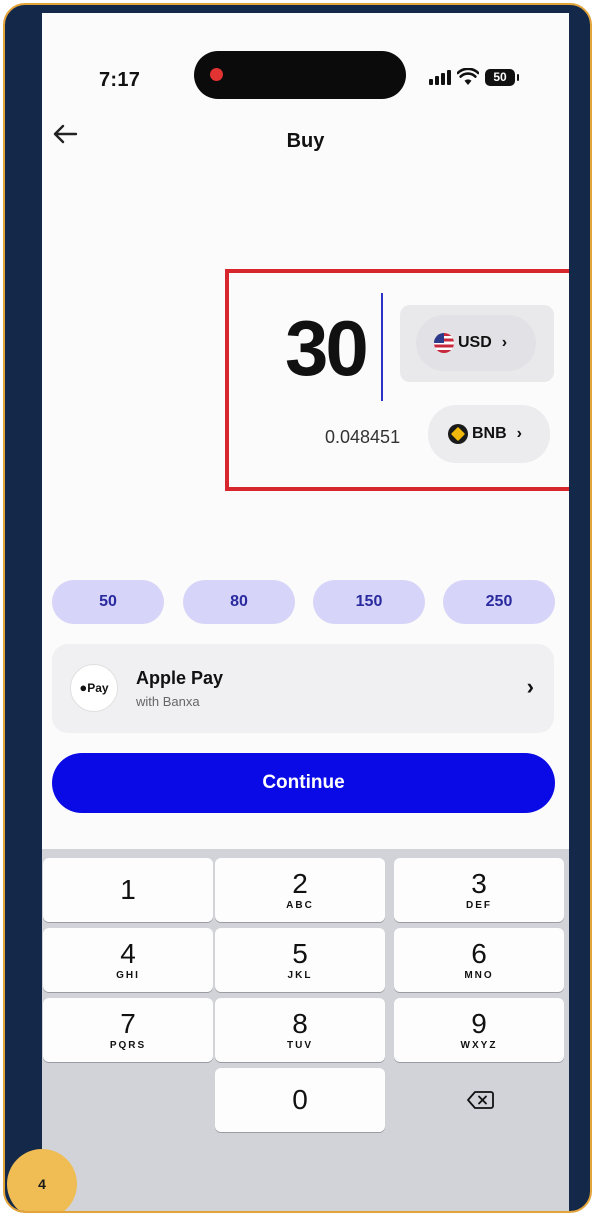  I want to click on crypto-amount: 0.048451, so click(363, 437).